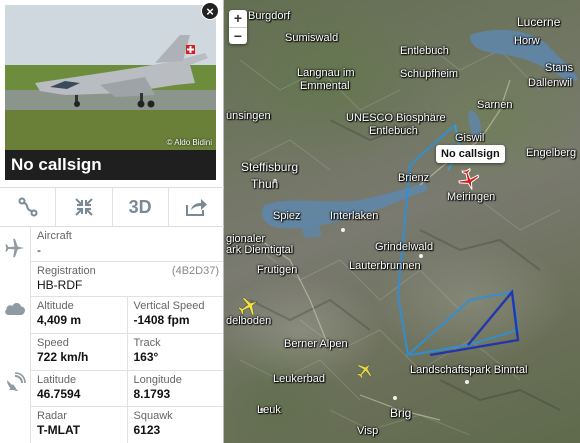 Image resolution: width=580 pixels, height=443 pixels. I want to click on registration-value: HB-RDF, so click(60, 285).